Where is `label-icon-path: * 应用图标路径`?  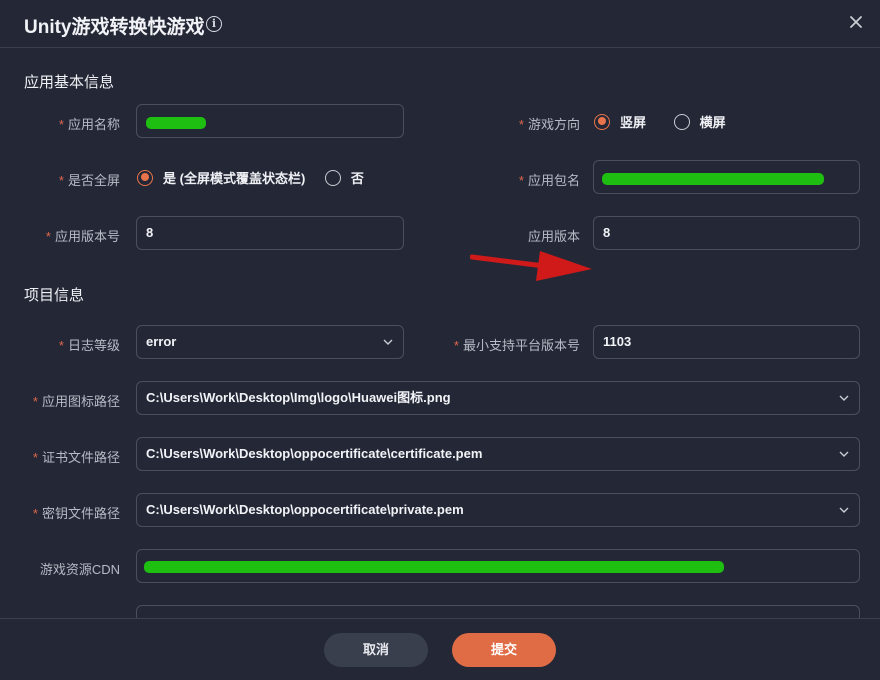 label-icon-path: * 应用图标路径 is located at coordinates (76, 401).